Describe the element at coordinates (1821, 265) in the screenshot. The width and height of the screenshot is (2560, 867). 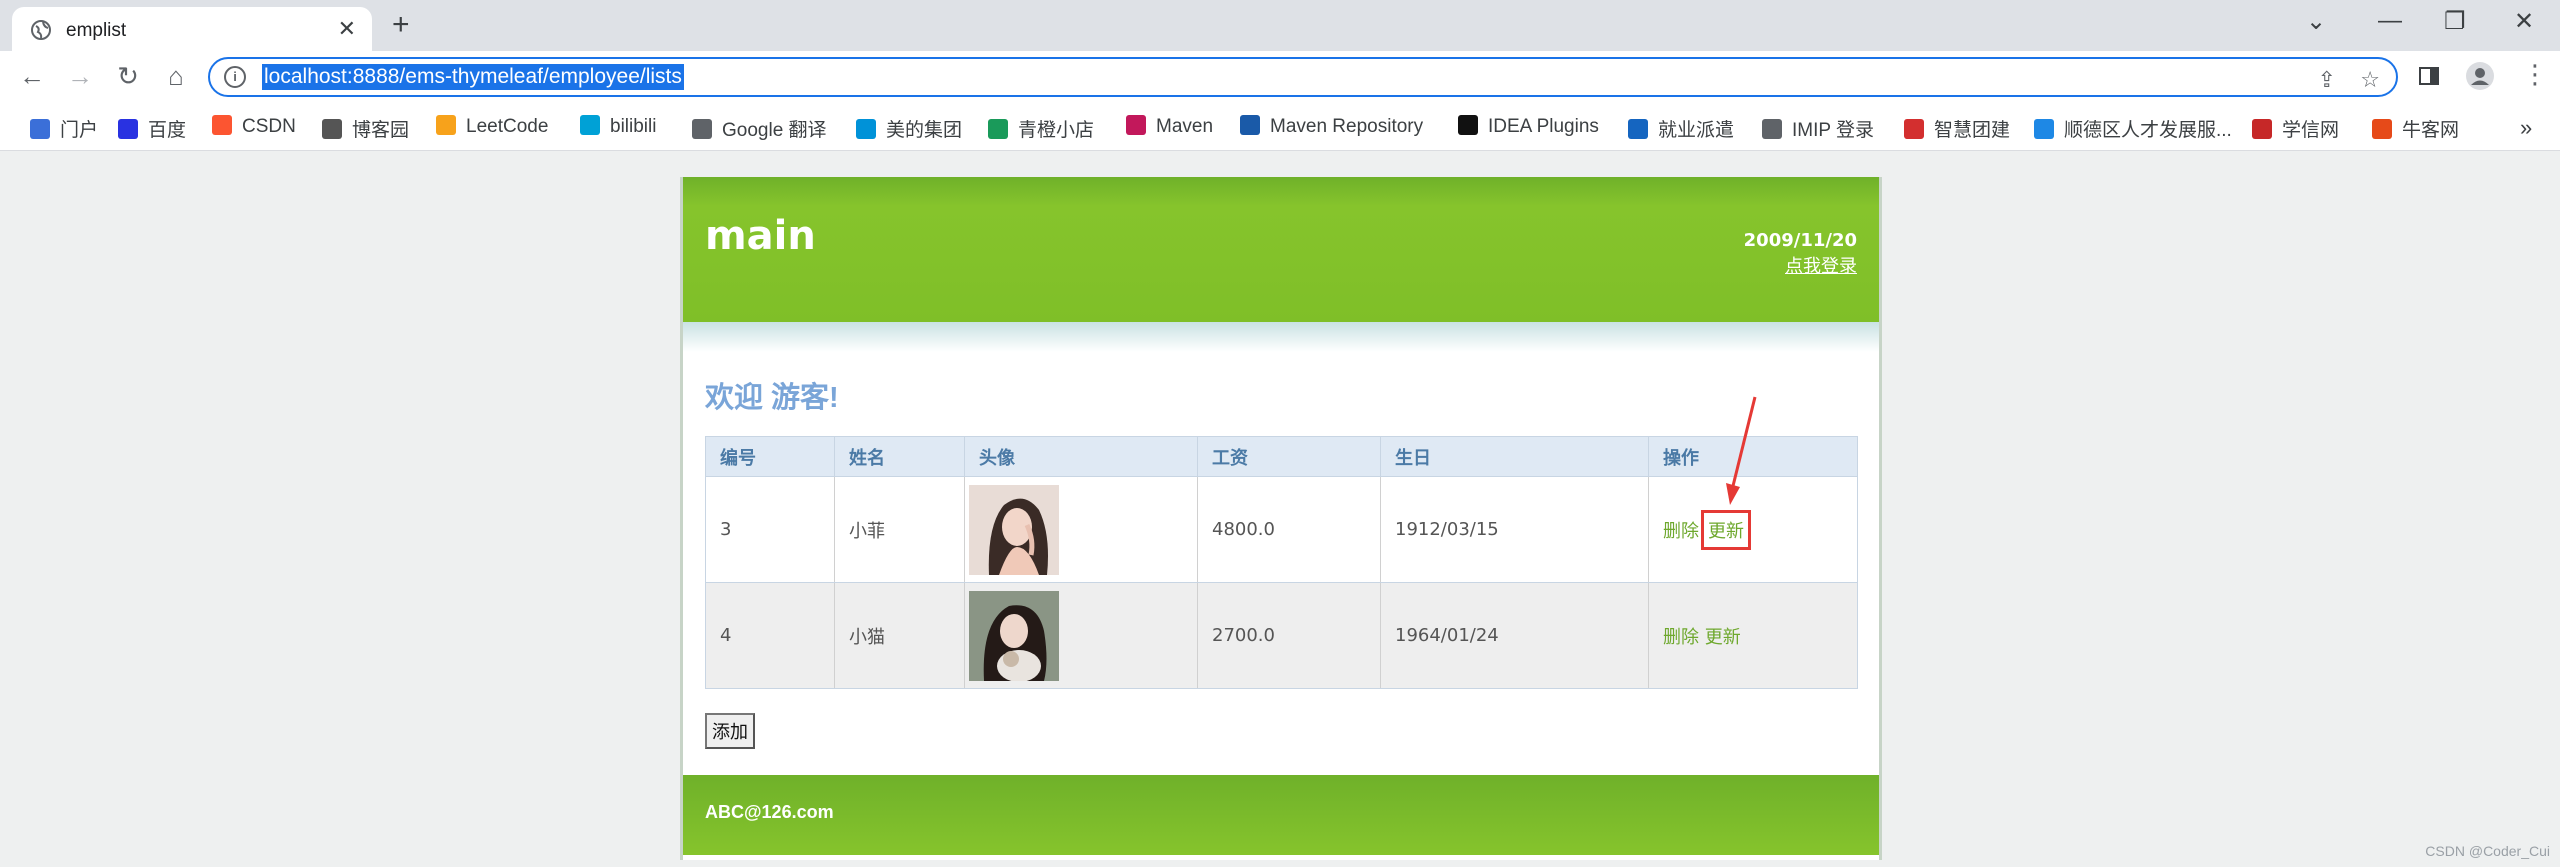
I see `login-link: 点我登录` at that location.